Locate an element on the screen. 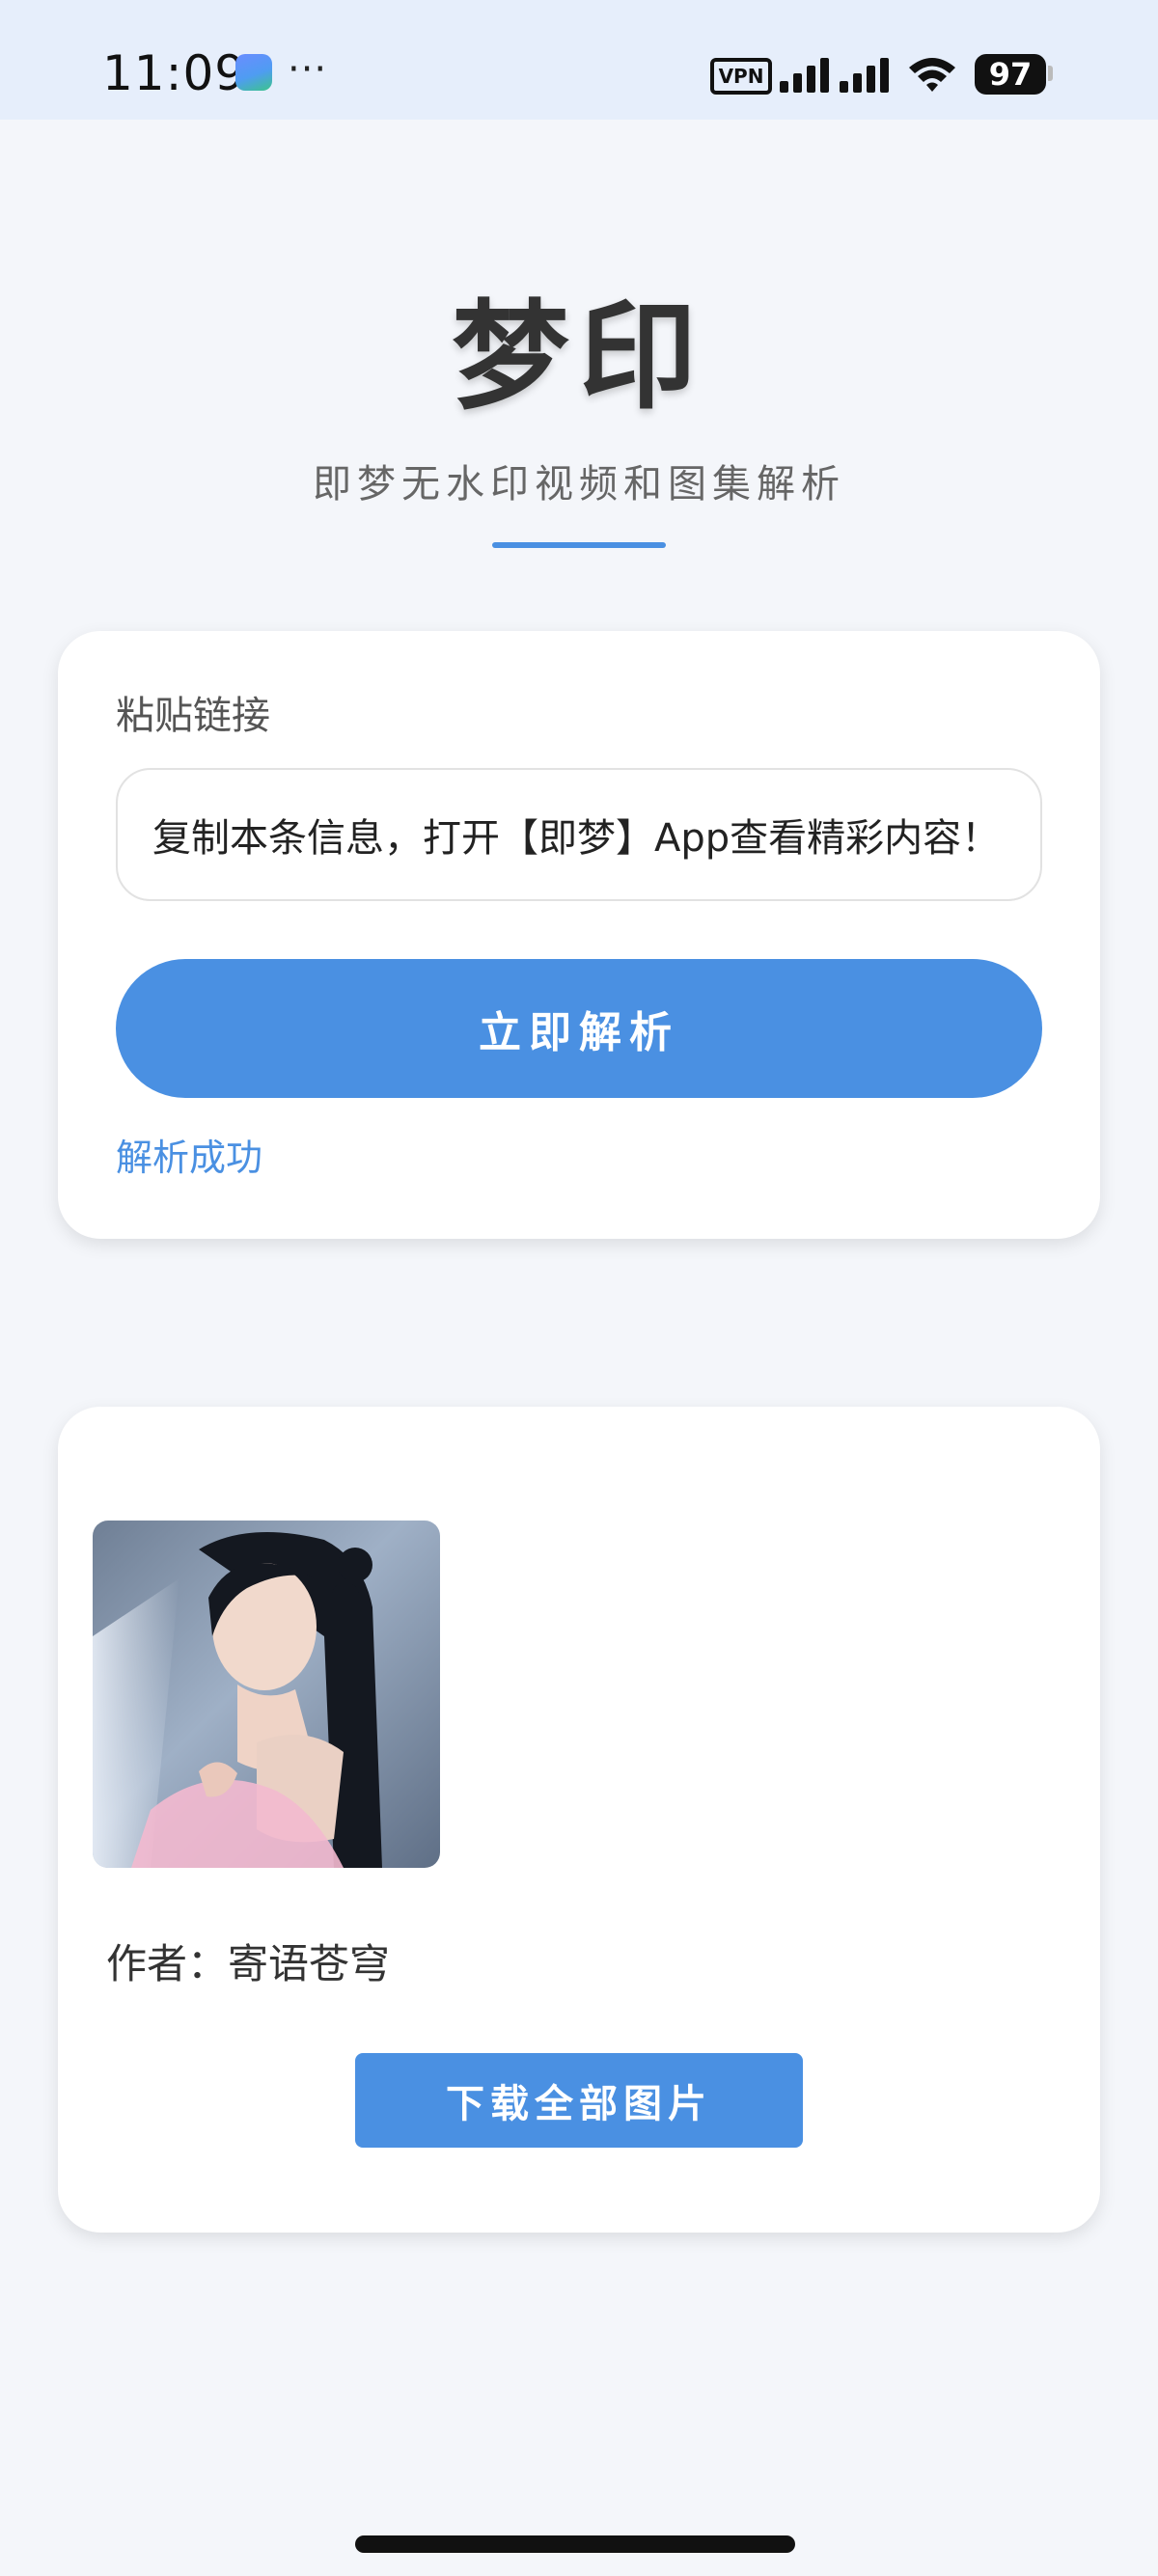  page-subtitle: 即梦无水印视频和图集解析 is located at coordinates (579, 485).